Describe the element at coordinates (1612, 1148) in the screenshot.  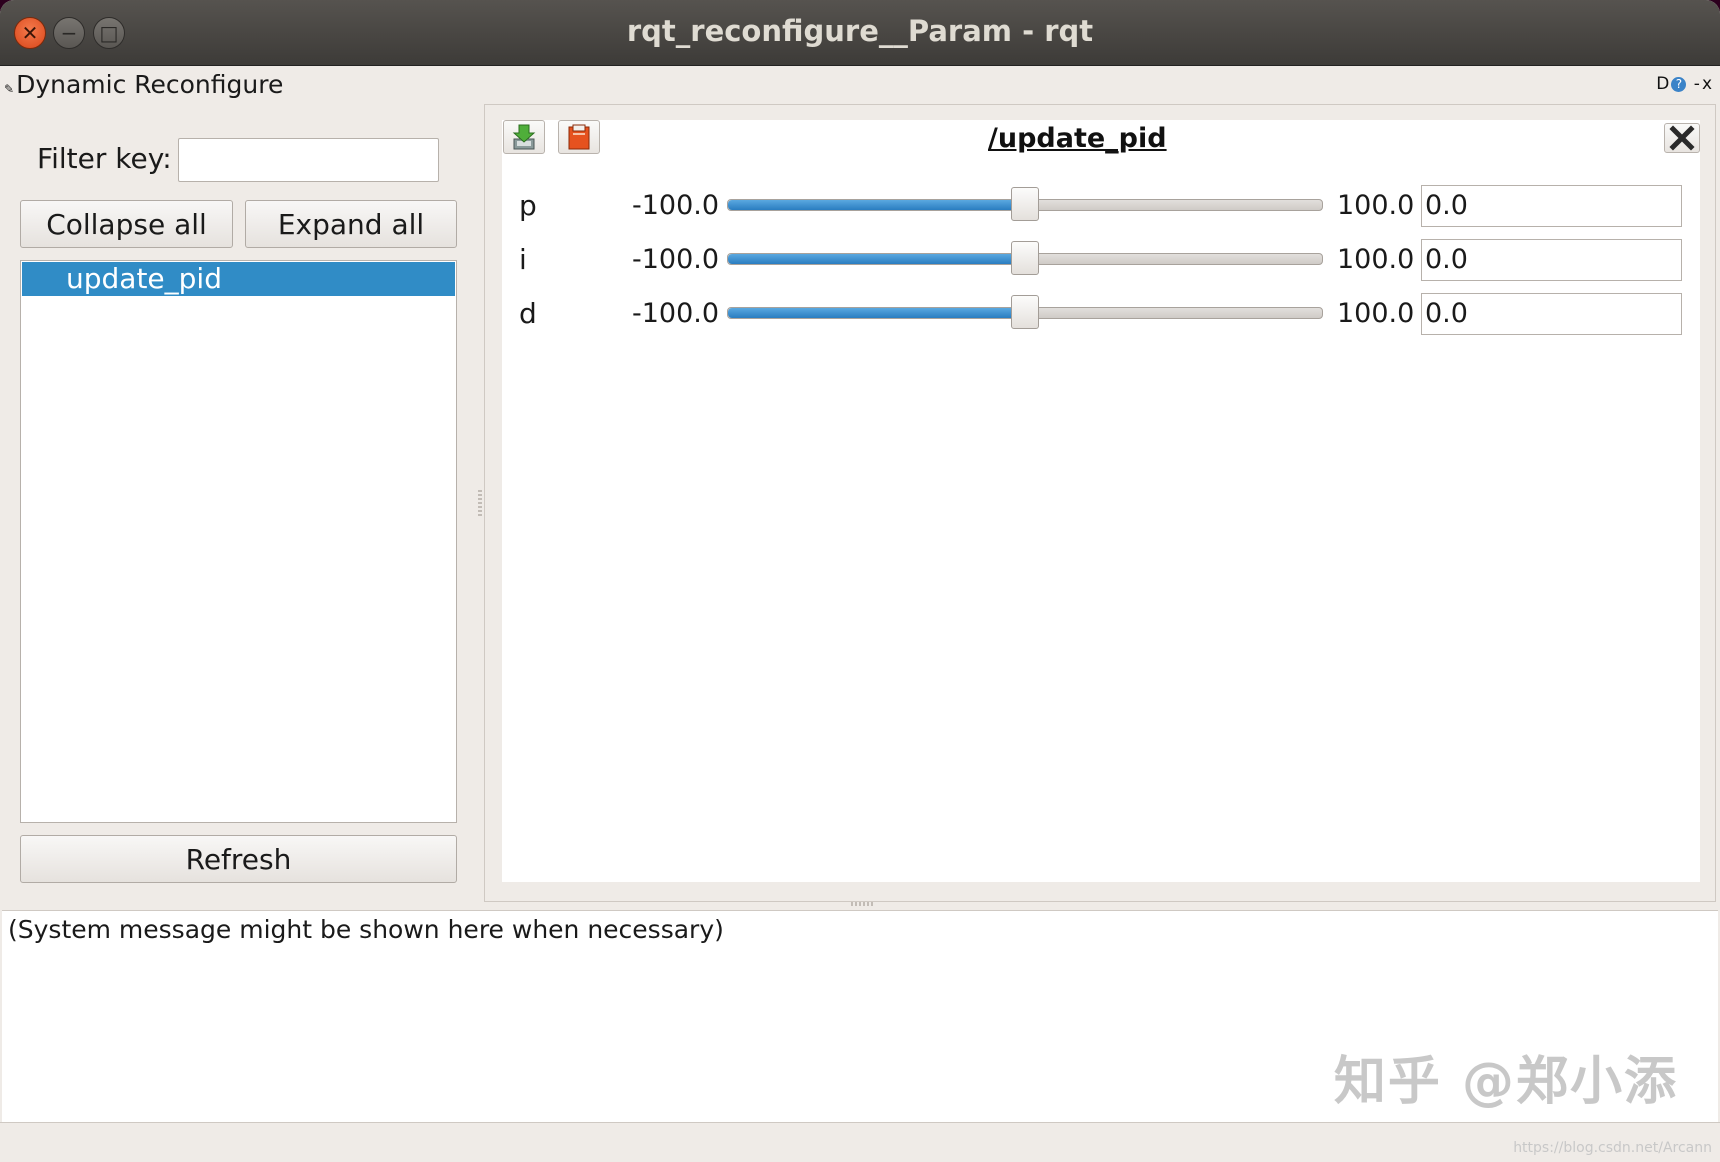
I see `watermark-url: https://blog.csdn.net/Arcann` at that location.